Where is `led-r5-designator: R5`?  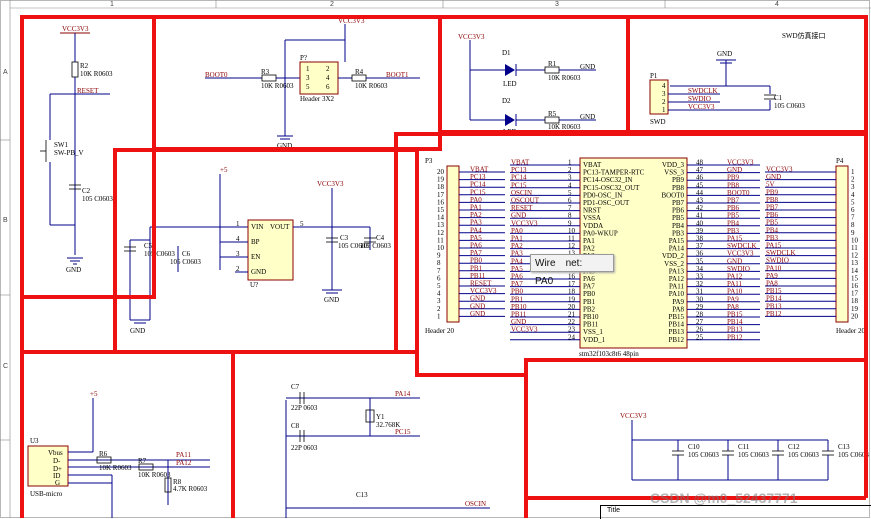
led-r5-designator: R5 is located at coordinates (552, 114).